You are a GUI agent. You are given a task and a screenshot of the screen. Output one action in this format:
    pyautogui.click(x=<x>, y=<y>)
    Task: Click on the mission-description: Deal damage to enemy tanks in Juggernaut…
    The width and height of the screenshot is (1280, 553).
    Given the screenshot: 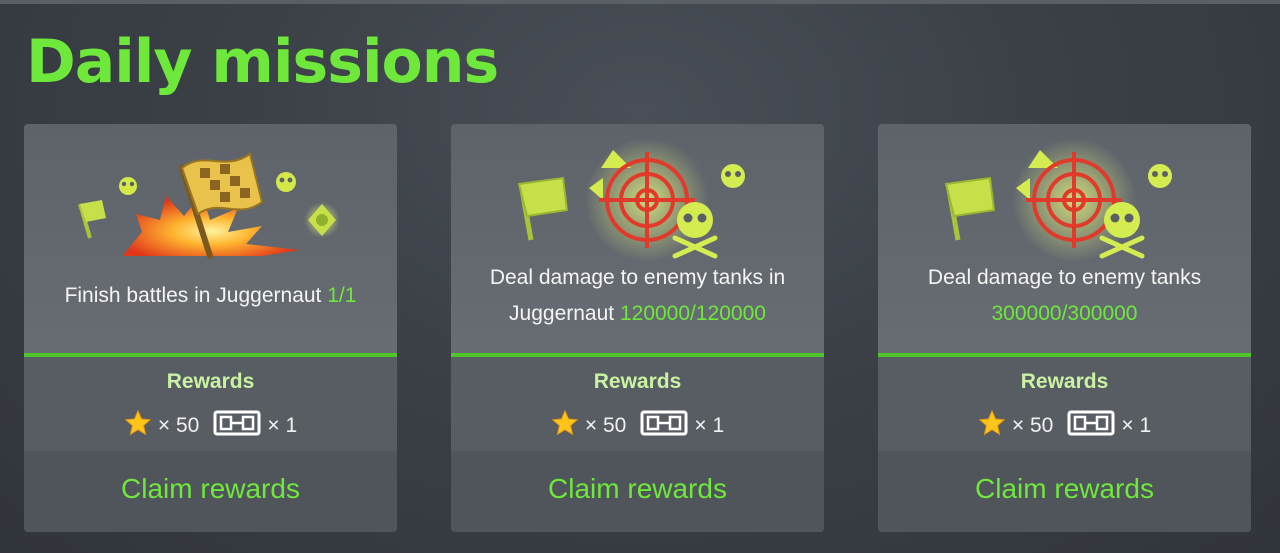 What is the action you would take?
    pyautogui.click(x=637, y=296)
    